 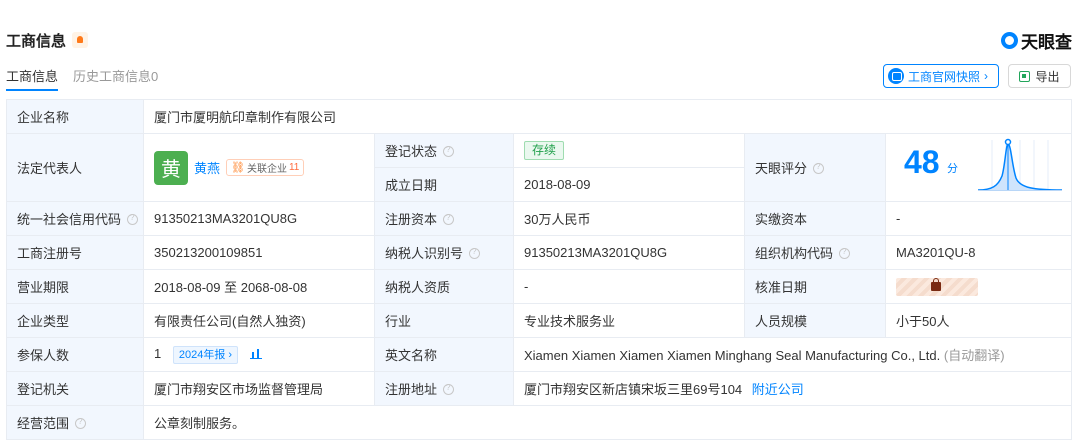 I want to click on scope-value: 公章刻制服务。, so click(x=607, y=422).